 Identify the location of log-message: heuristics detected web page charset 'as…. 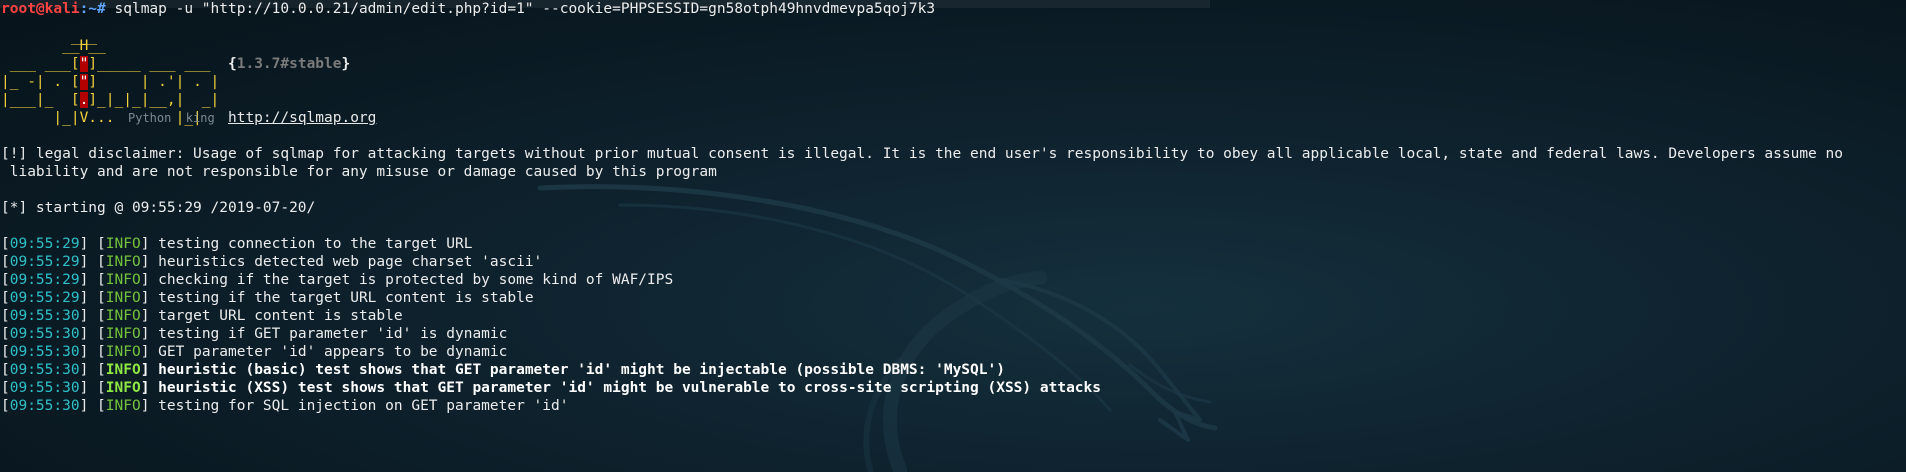
(350, 262).